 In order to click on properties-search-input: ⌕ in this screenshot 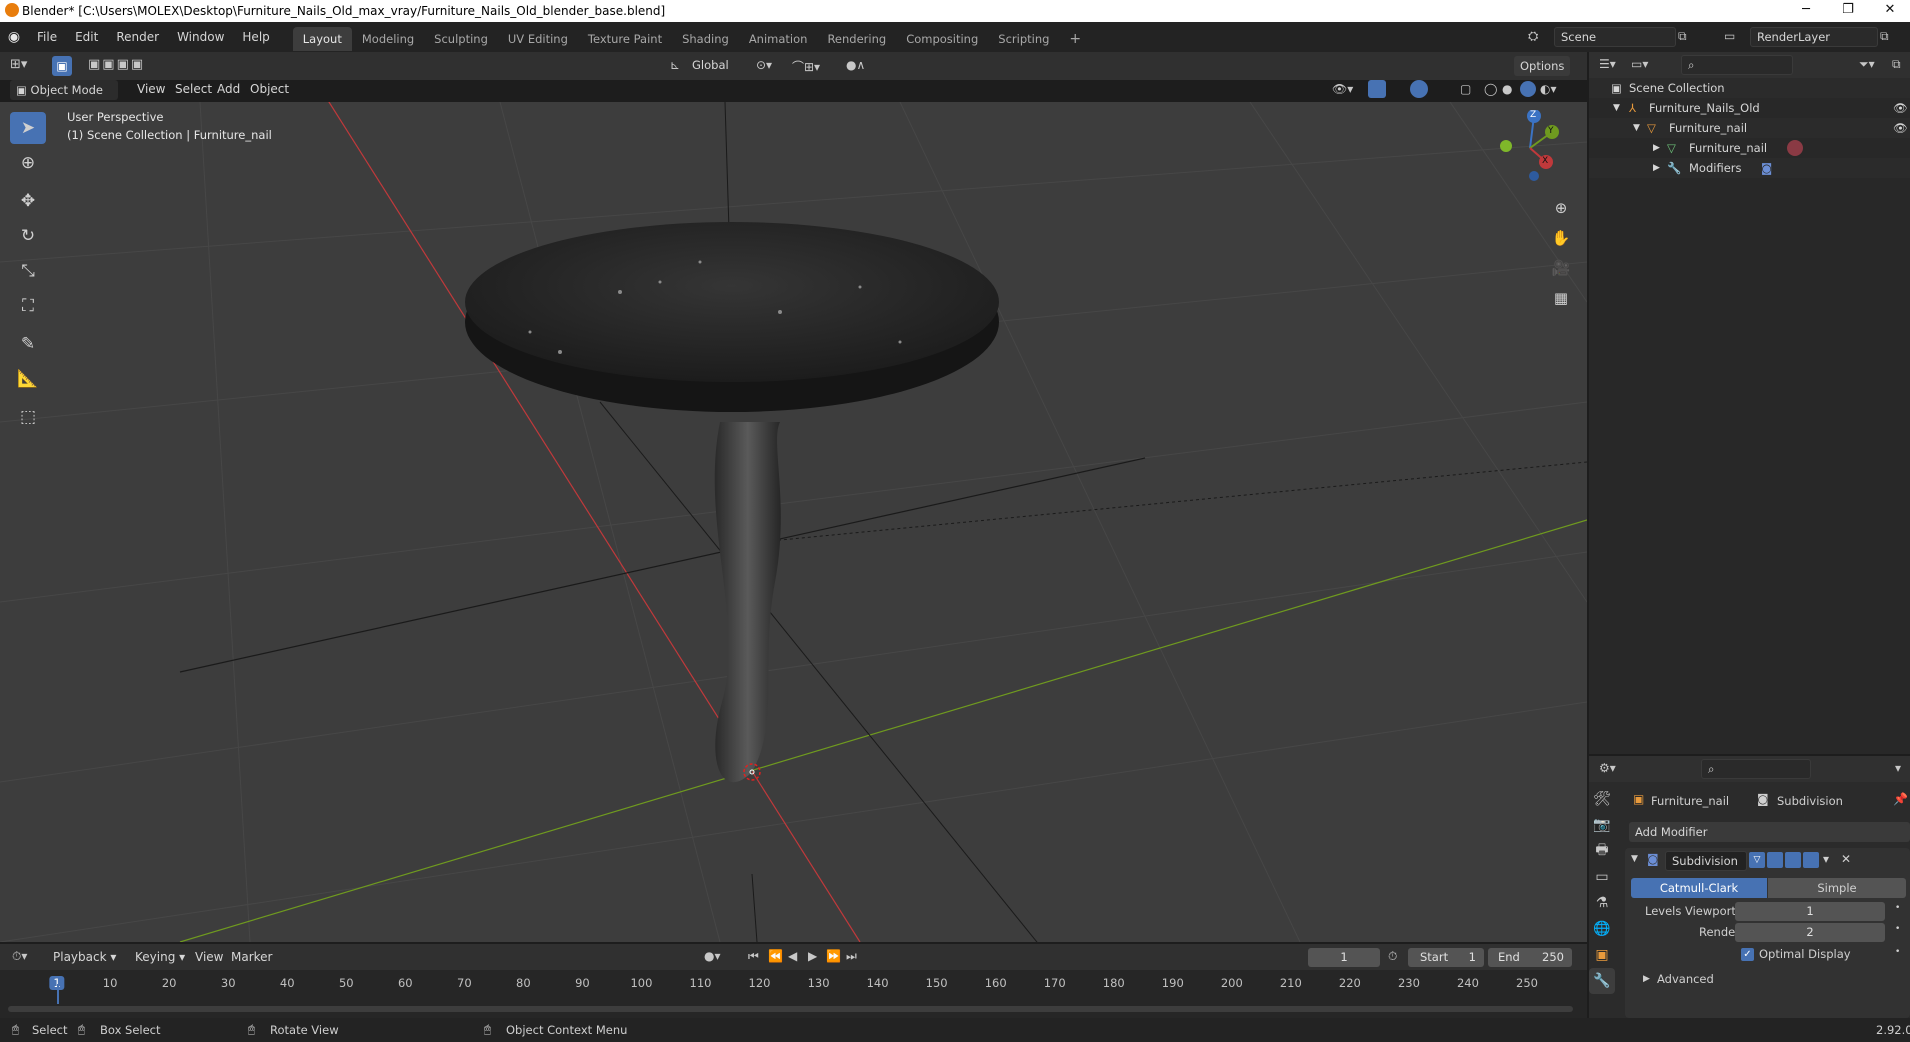, I will do `click(1756, 769)`.